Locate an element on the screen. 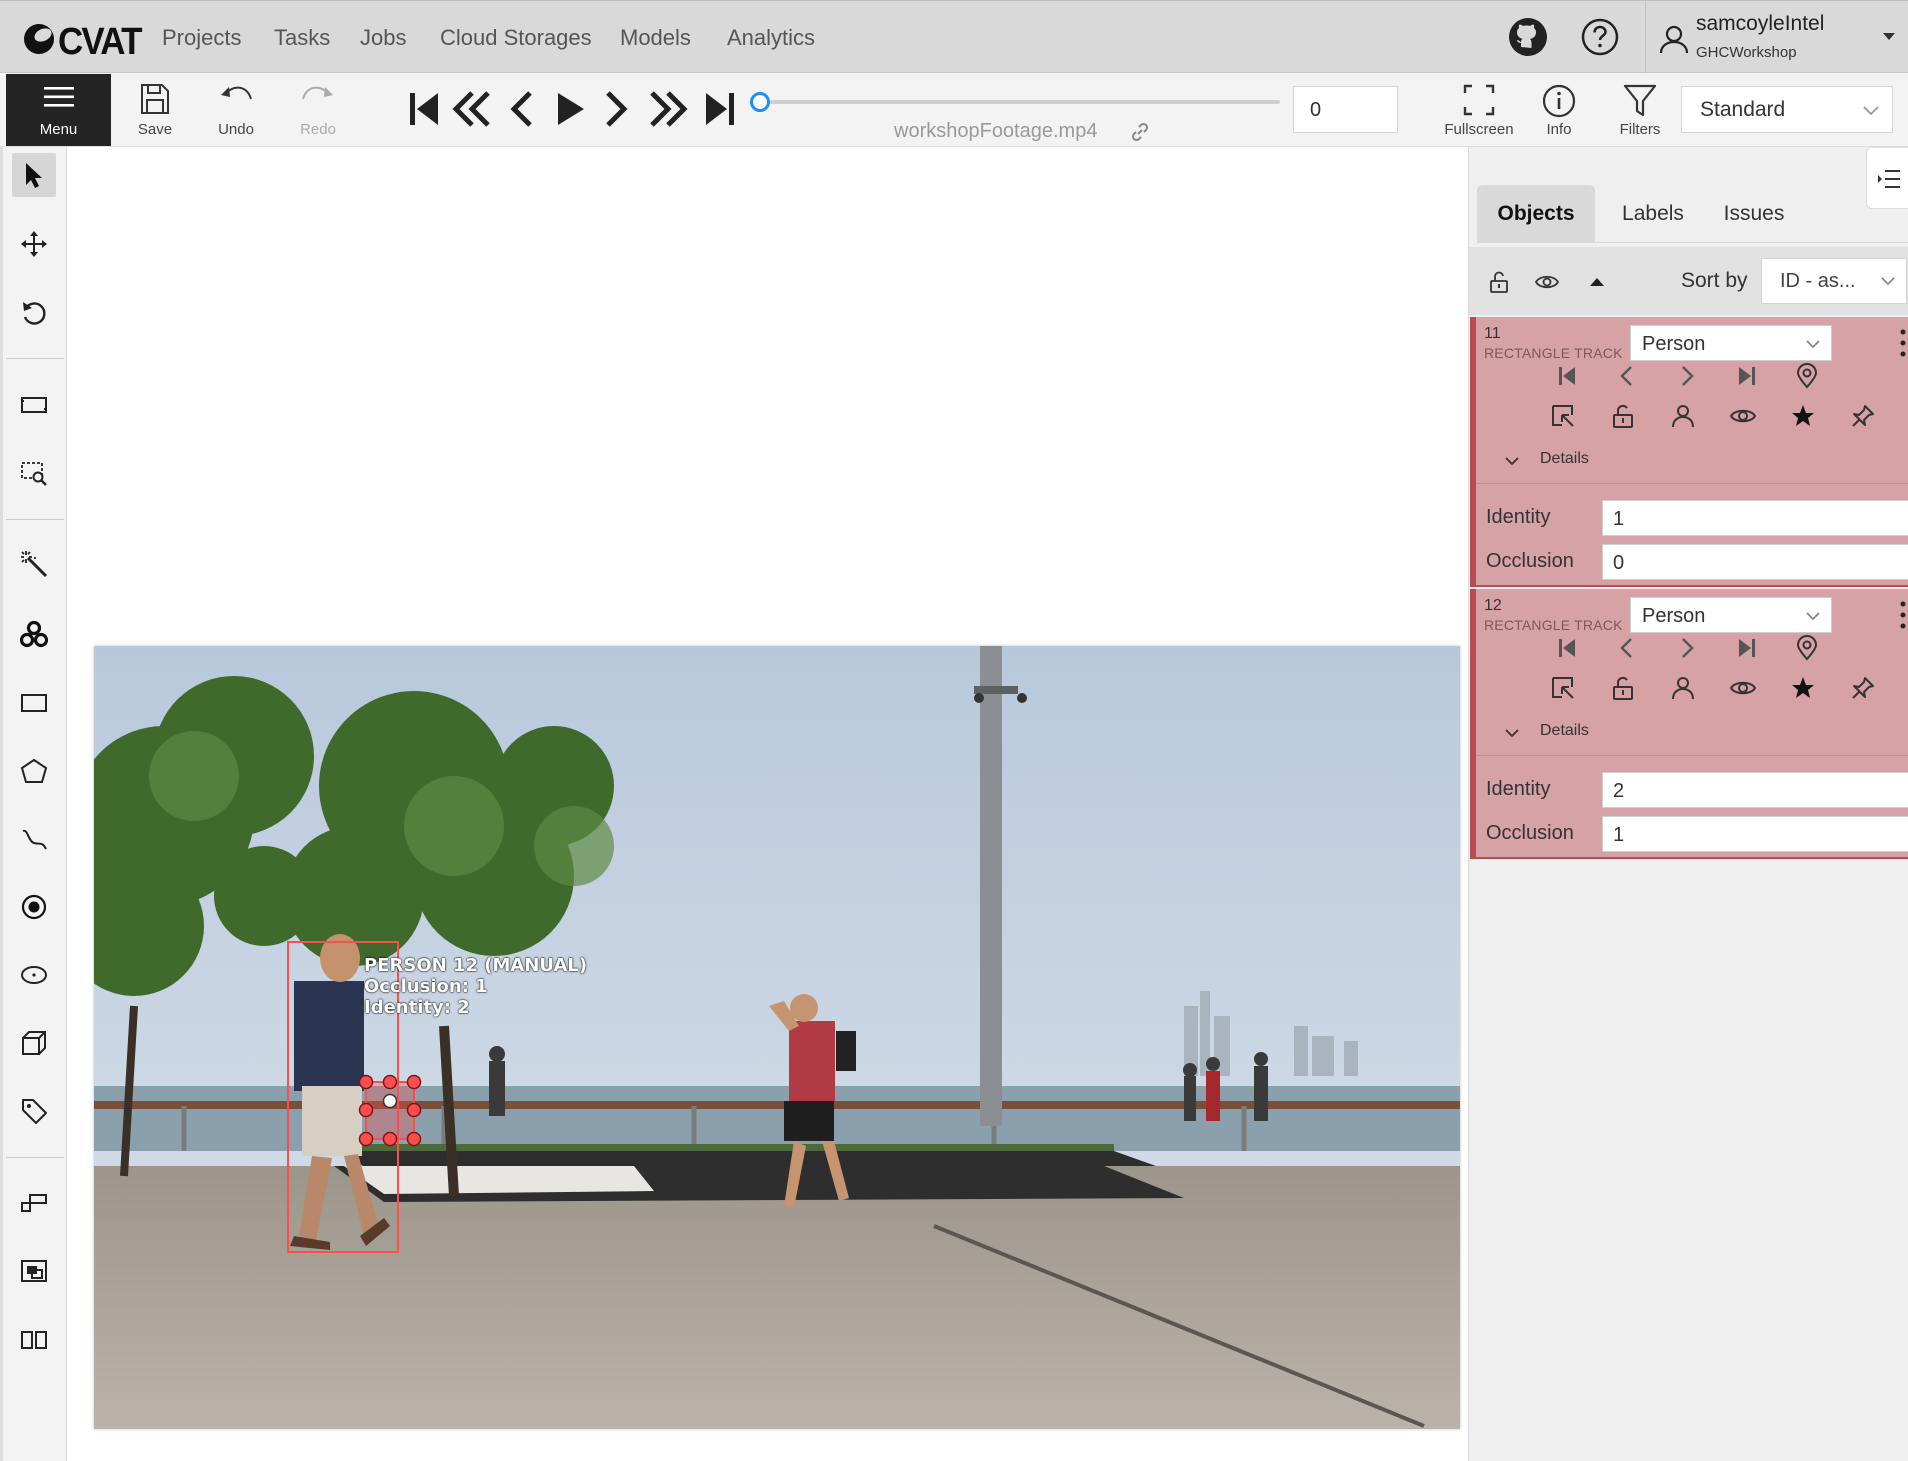  help-icon is located at coordinates (1600, 37).